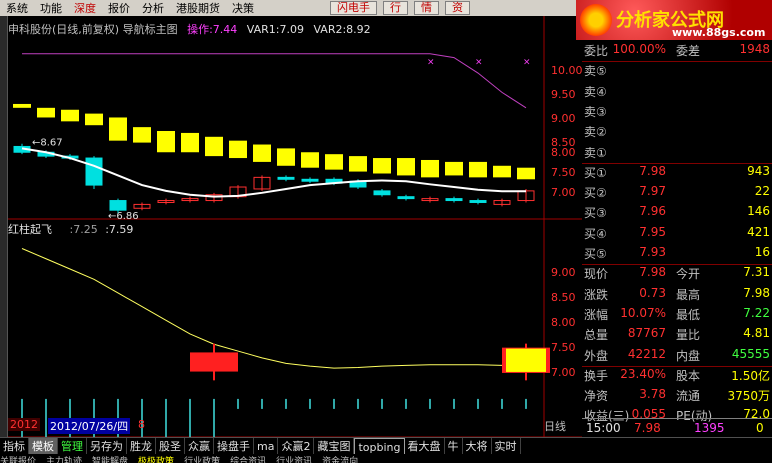 The image size is (772, 463). I want to click on bottom-tab: 操盘手, so click(234, 446).